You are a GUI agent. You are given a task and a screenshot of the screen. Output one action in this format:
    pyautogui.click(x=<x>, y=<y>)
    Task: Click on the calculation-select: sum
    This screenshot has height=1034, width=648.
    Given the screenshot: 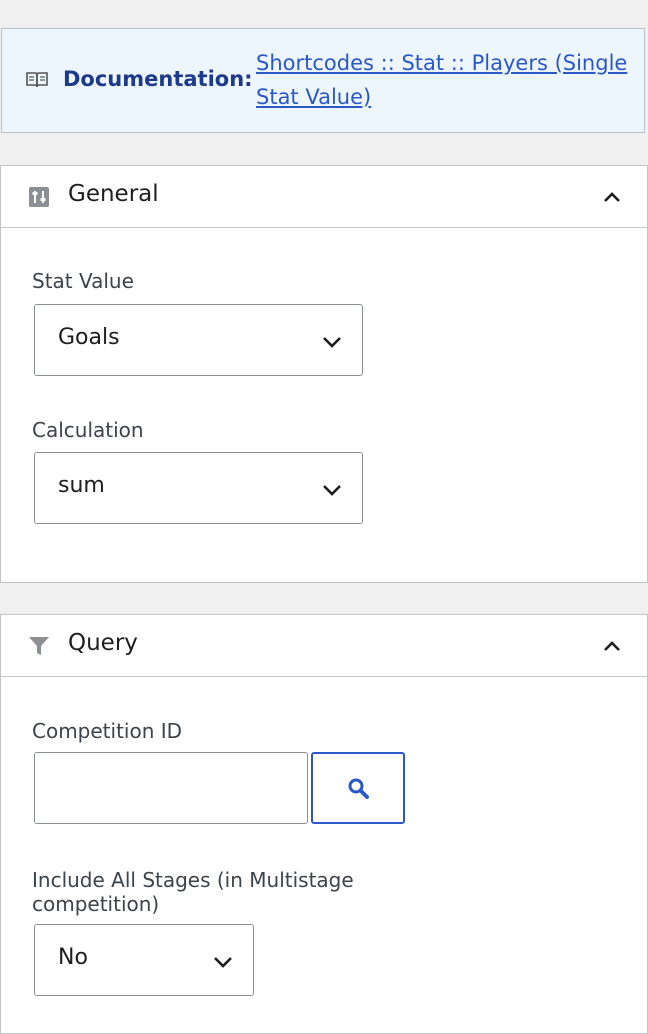 What is the action you would take?
    pyautogui.click(x=198, y=488)
    